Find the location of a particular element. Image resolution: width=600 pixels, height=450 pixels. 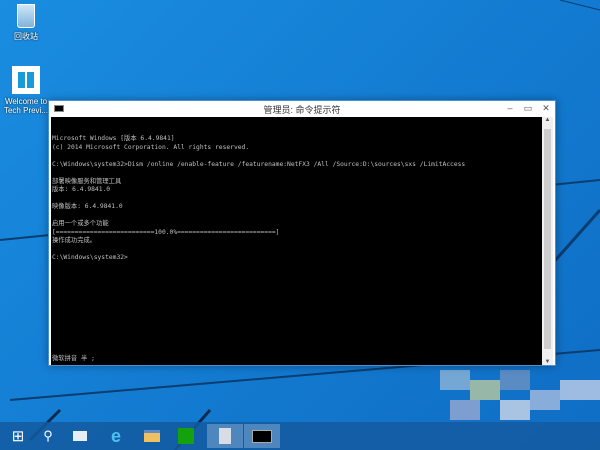

internet-explorer-icon: e is located at coordinates (115, 435).